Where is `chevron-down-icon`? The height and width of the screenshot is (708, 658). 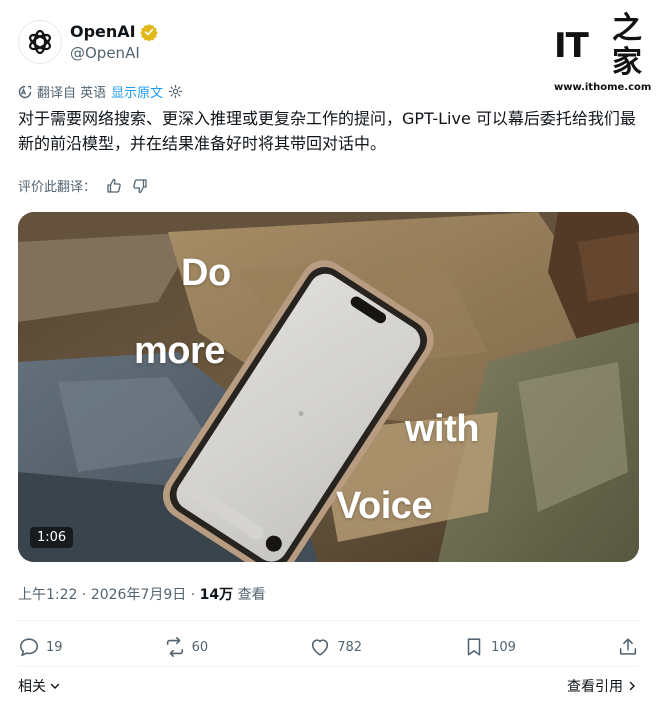 chevron-down-icon is located at coordinates (55, 686).